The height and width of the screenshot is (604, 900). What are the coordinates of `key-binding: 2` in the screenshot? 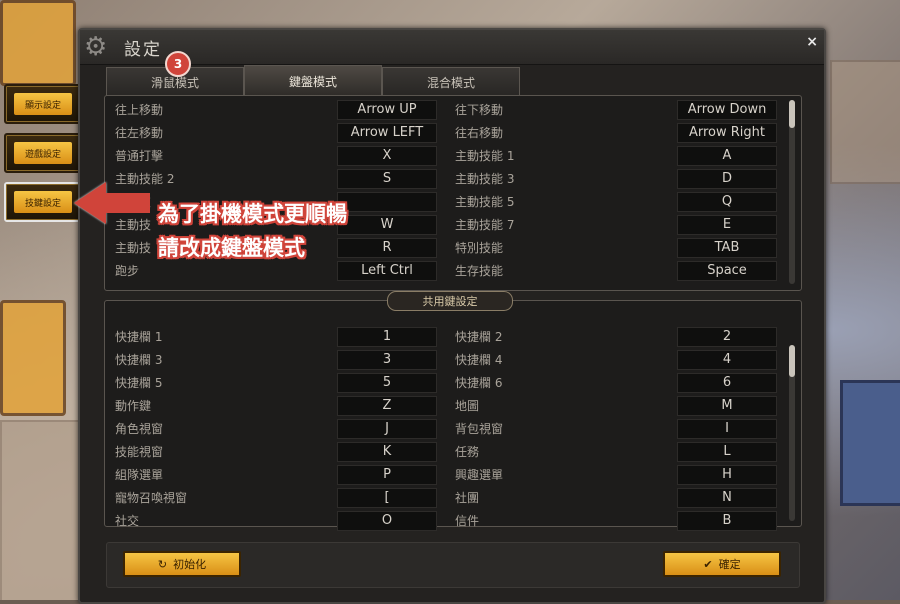 It's located at (727, 337).